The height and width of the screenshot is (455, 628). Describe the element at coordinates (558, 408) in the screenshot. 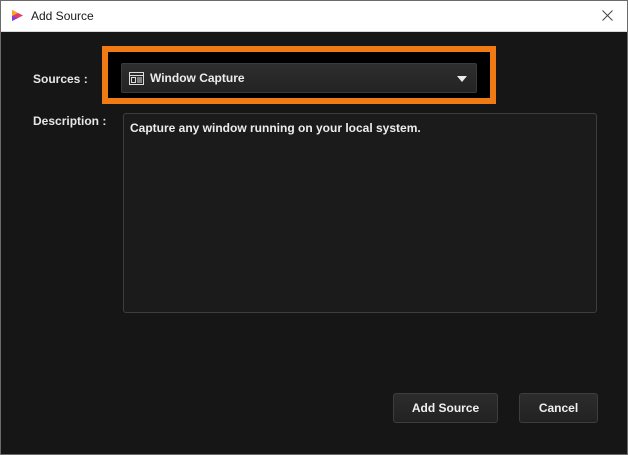

I see `cancel-button: Cancel` at that location.